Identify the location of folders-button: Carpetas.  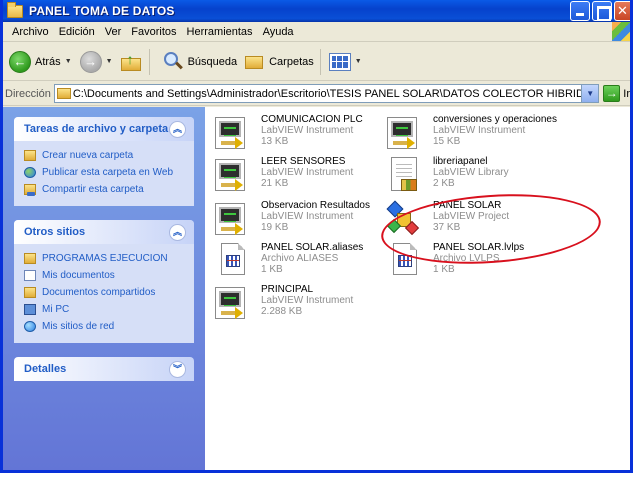
(275, 62).